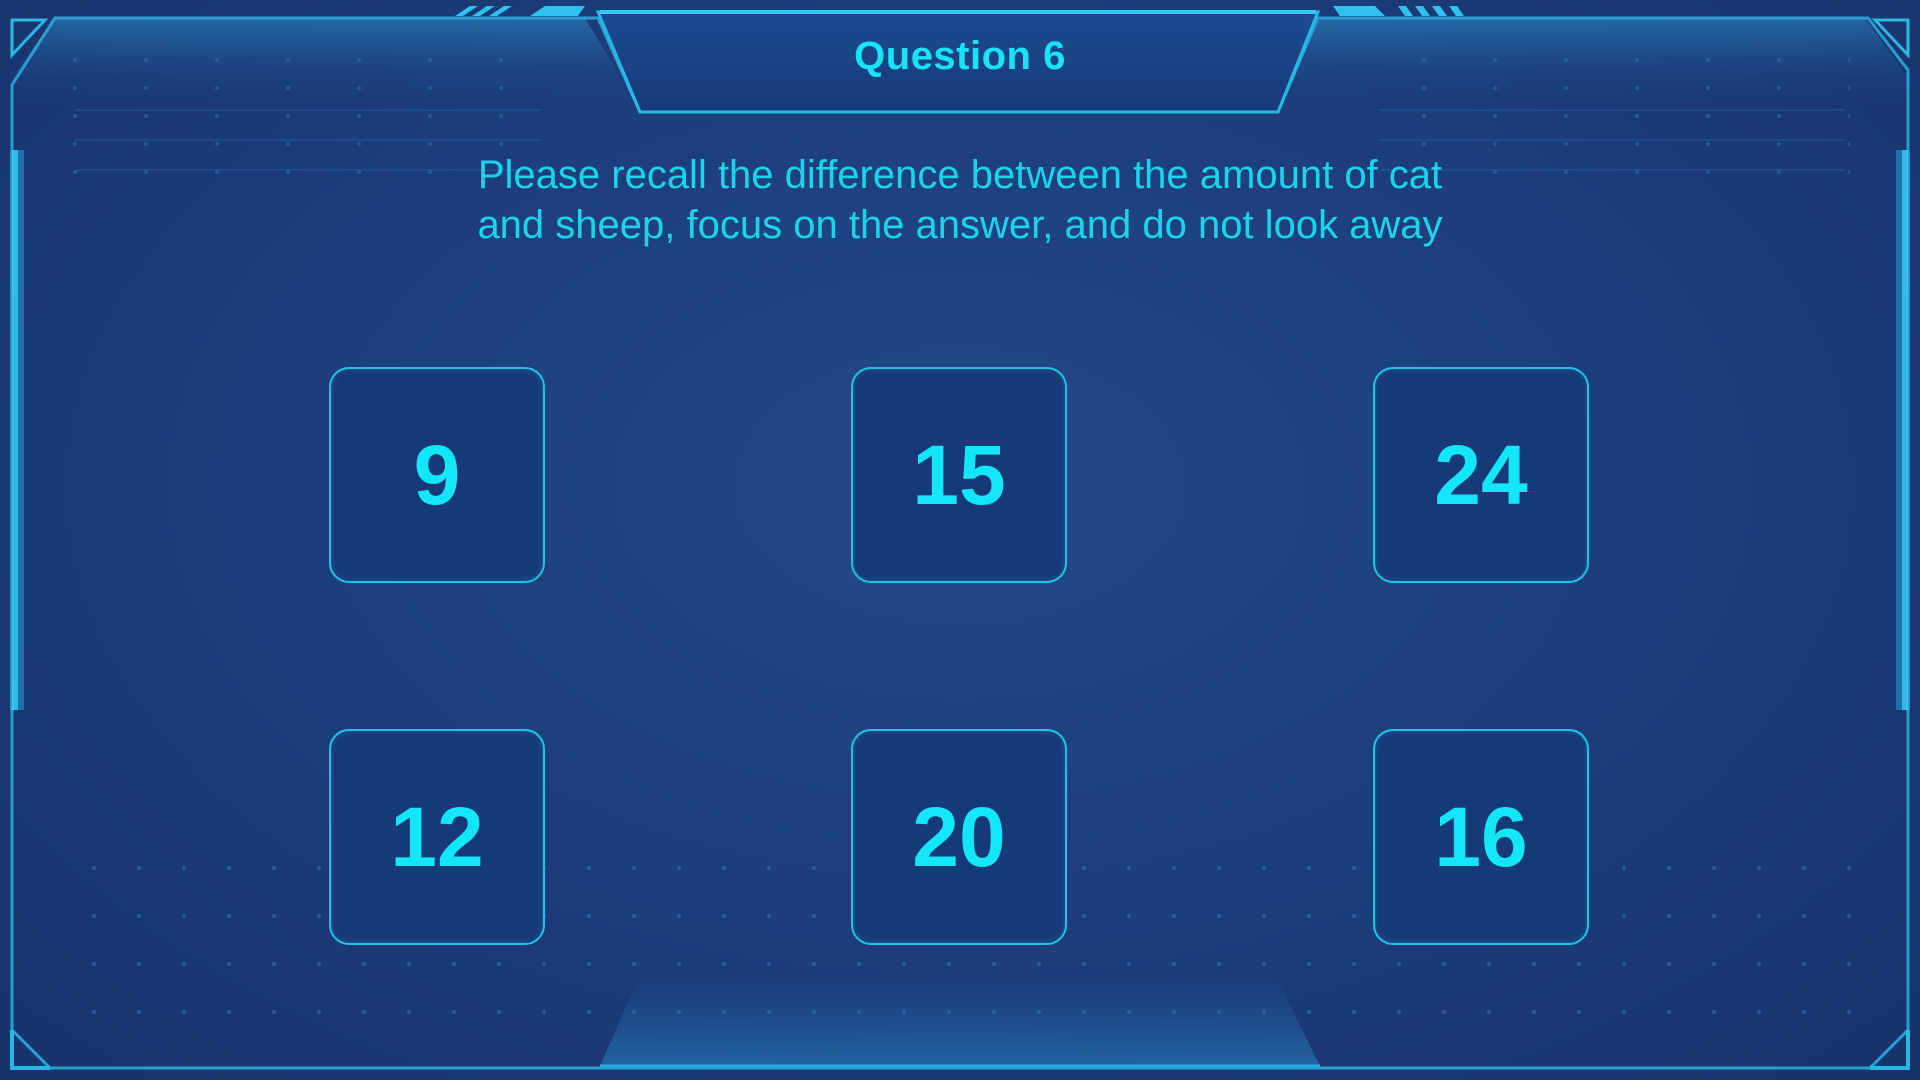  Describe the element at coordinates (960, 1020) in the screenshot. I see `bottom-center-panel` at that location.